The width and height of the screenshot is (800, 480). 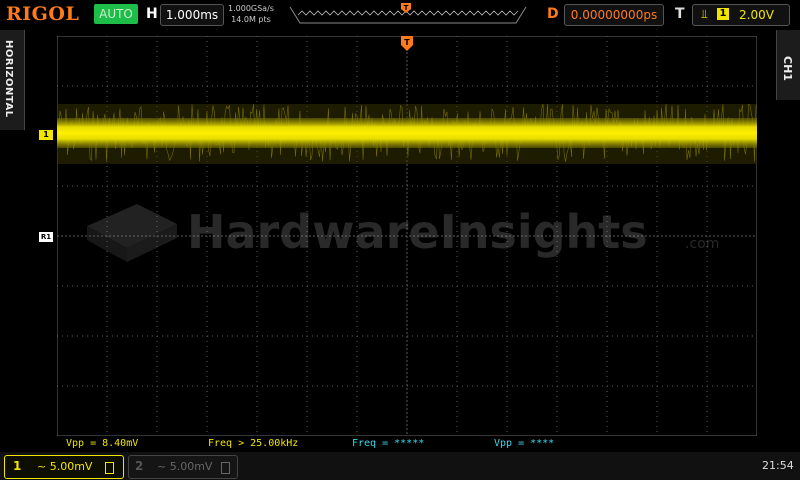 What do you see at coordinates (723, 14) in the screenshot?
I see `trigger-source: 1` at bounding box center [723, 14].